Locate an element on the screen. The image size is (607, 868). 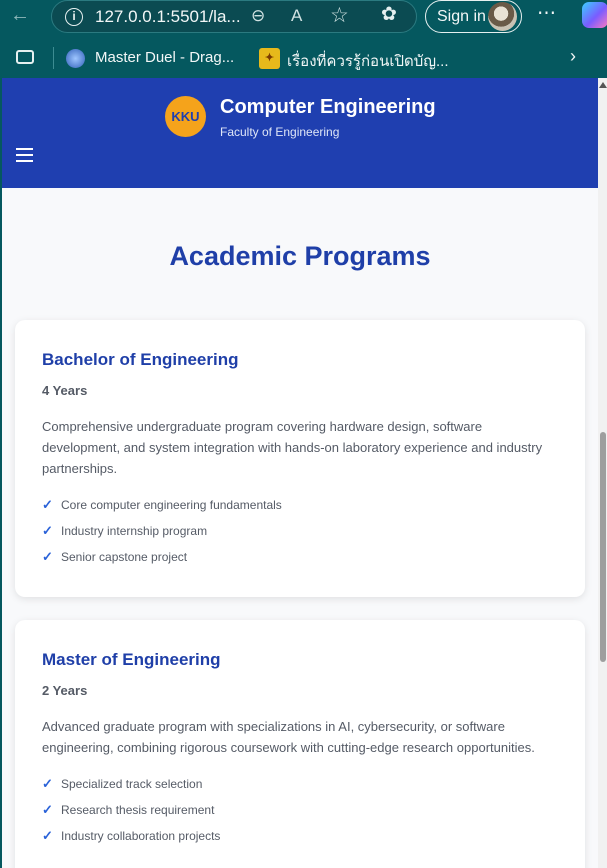
sign-in-button: Sign in is located at coordinates (473, 16).